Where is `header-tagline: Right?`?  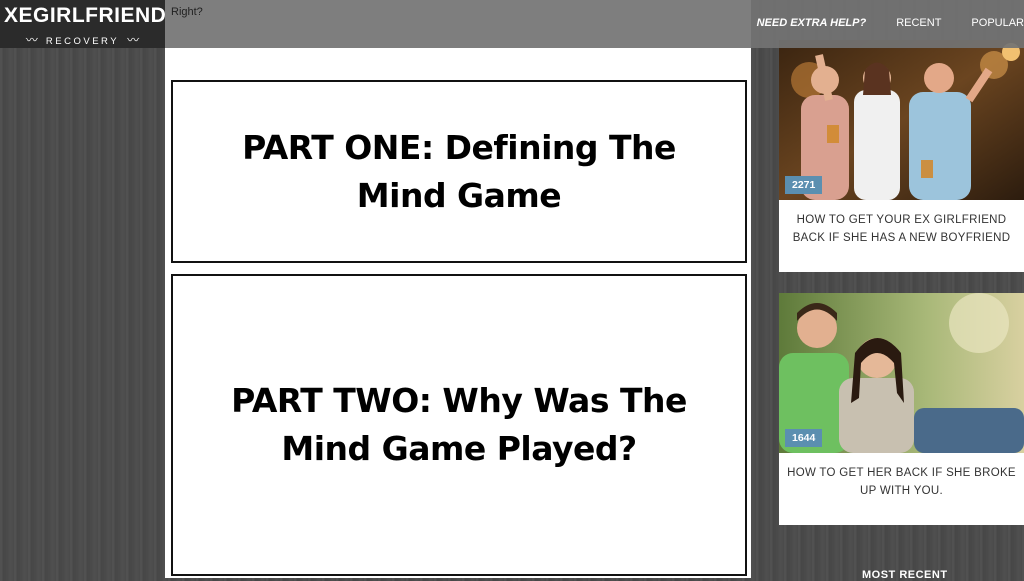
header-tagline: Right? is located at coordinates (187, 12).